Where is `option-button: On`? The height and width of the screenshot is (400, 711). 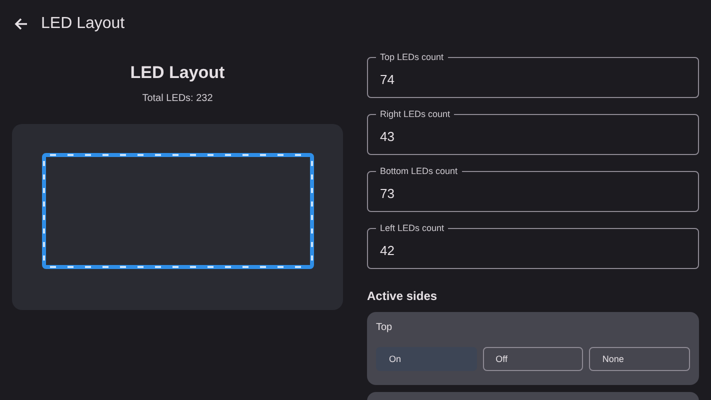
option-button: On is located at coordinates (426, 359).